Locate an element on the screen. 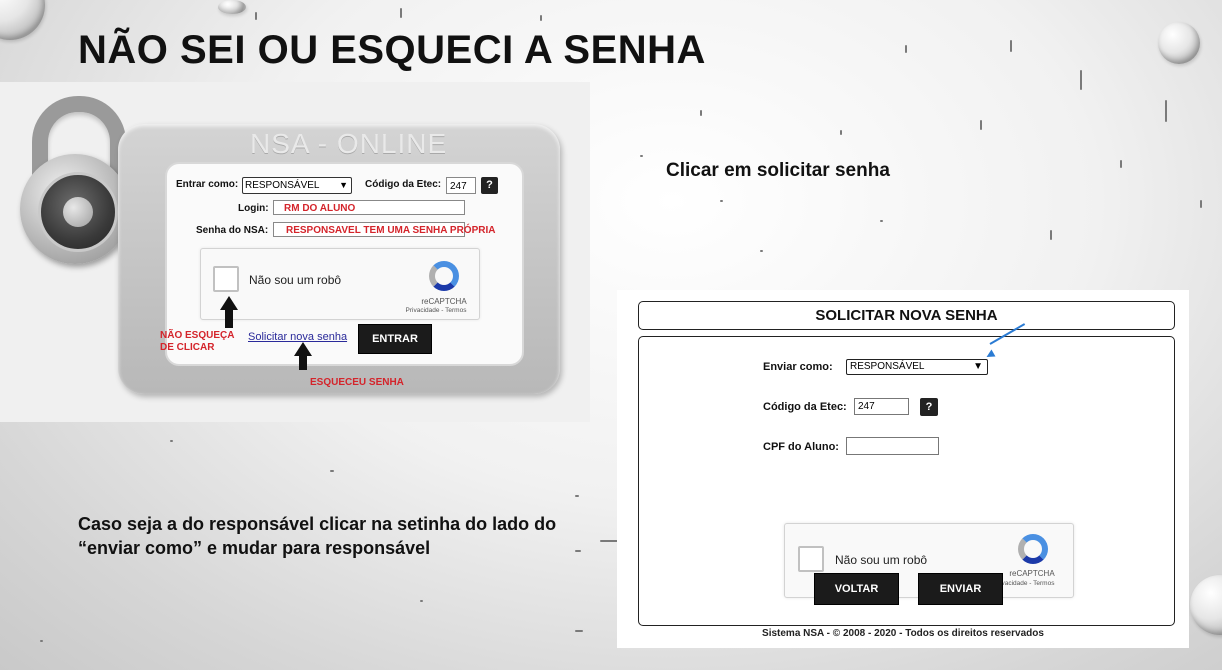  enviar-button: ENVIAR is located at coordinates (960, 589).